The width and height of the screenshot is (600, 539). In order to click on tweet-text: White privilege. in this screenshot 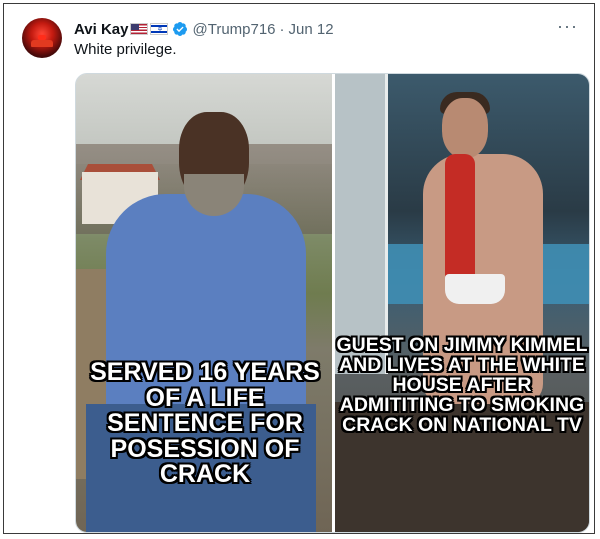, I will do `click(125, 49)`.